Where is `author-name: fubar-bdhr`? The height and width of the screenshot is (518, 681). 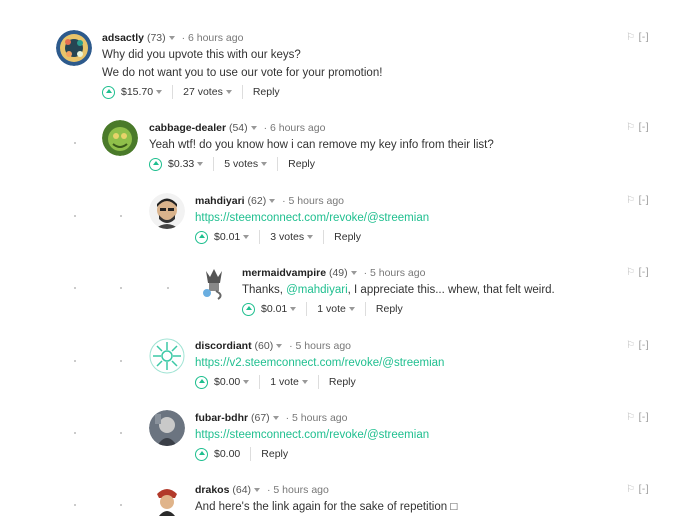
author-name: fubar-bdhr is located at coordinates (221, 418).